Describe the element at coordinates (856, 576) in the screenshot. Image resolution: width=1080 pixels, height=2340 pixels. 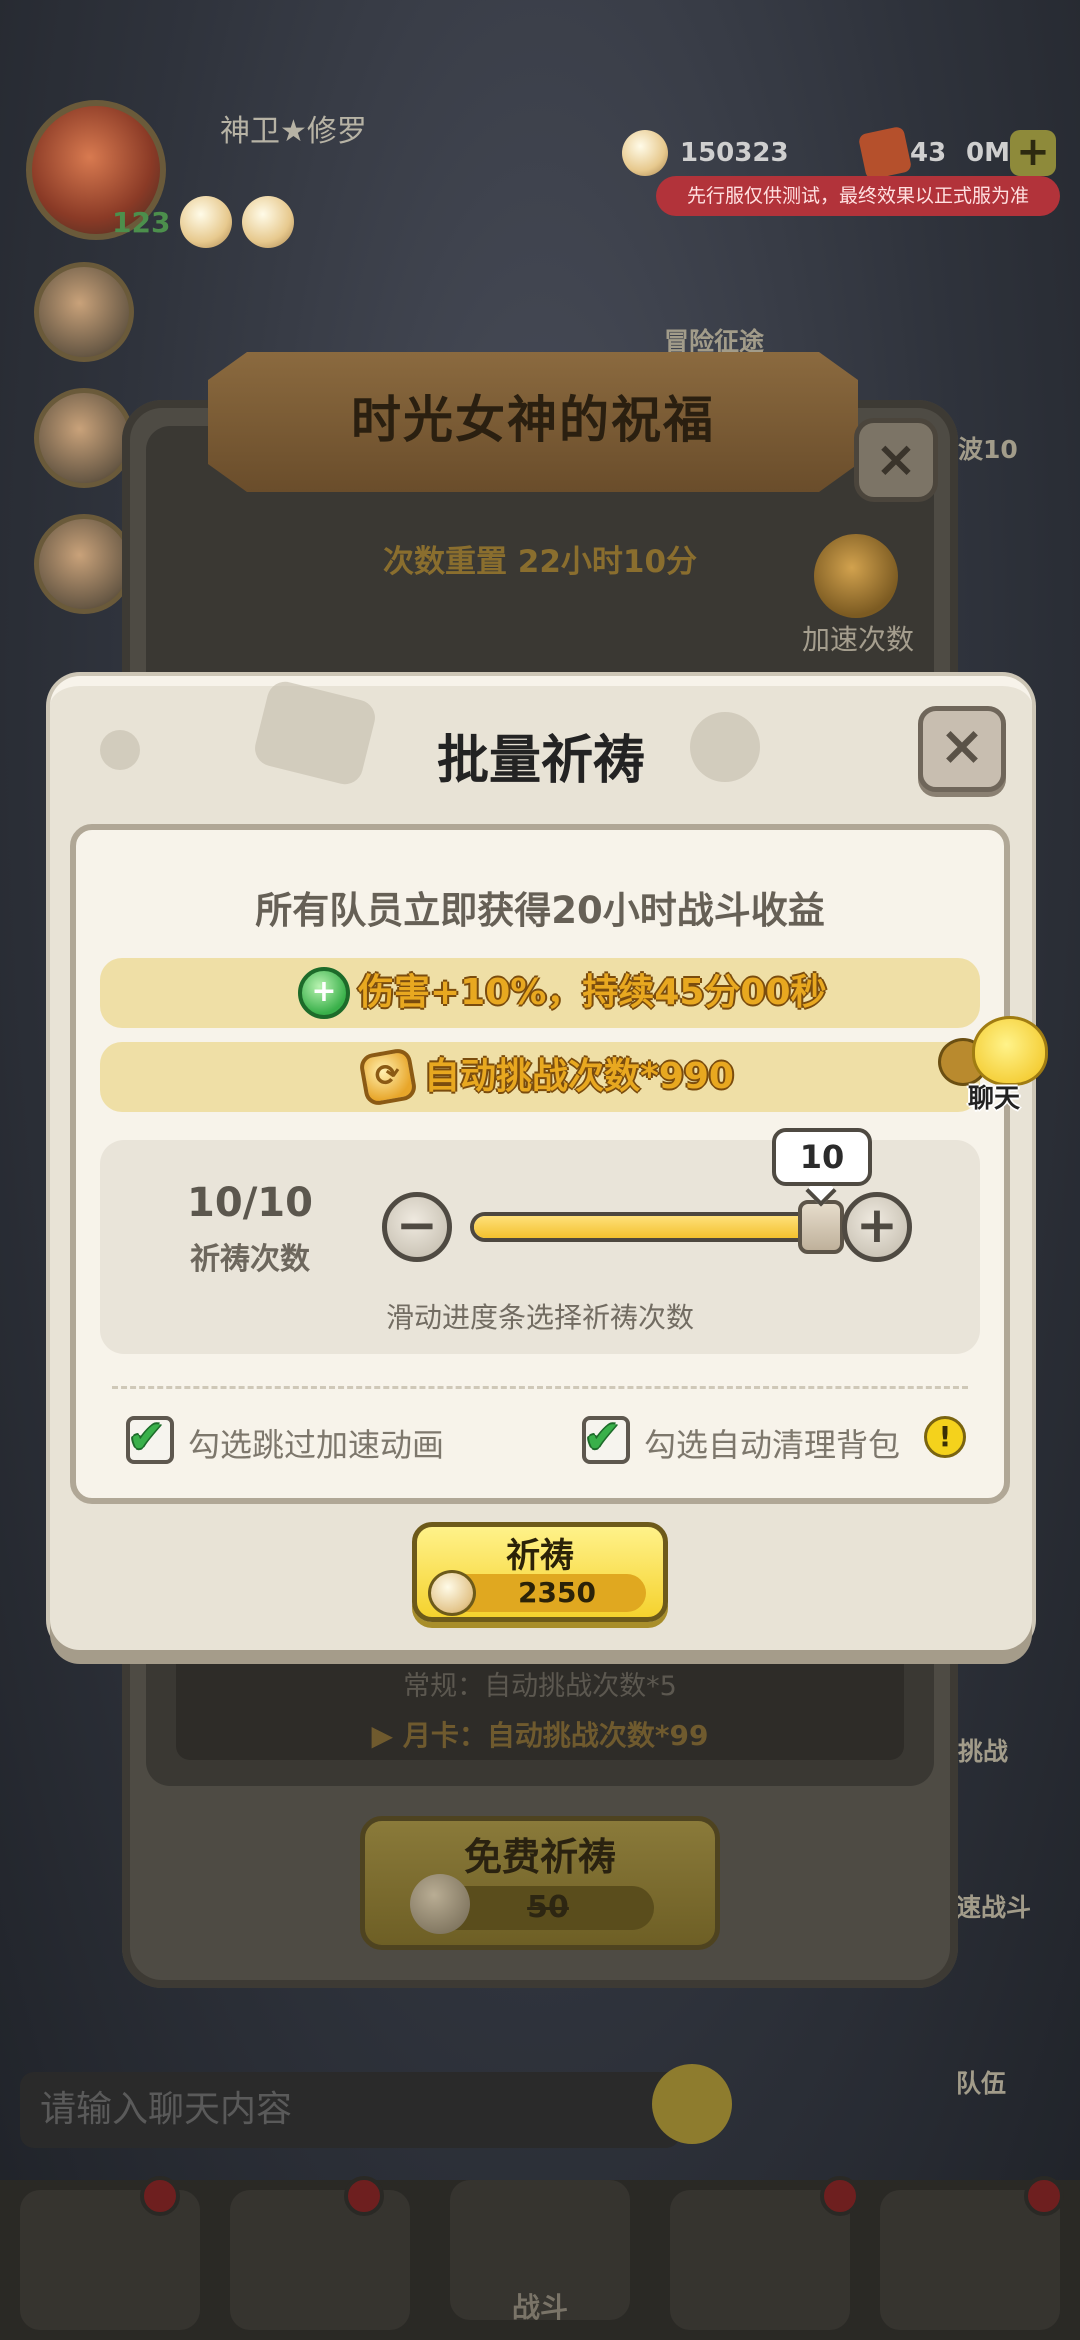
I see `speed-up-icon` at that location.